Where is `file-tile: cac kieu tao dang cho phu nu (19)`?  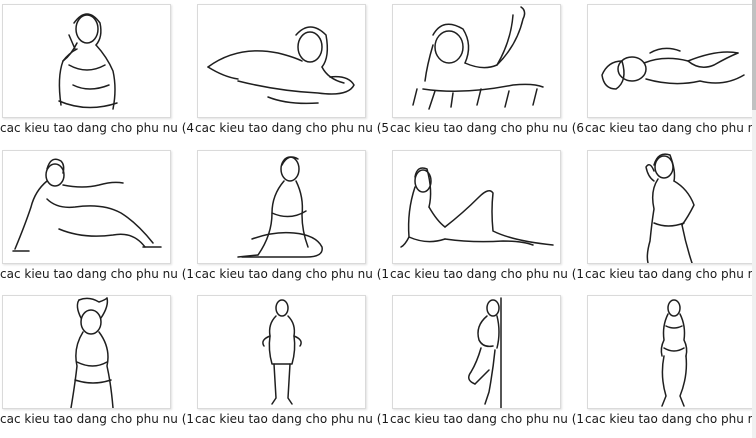 file-tile: cac kieu tao dang cho phu nu (19) is located at coordinates (670, 363).